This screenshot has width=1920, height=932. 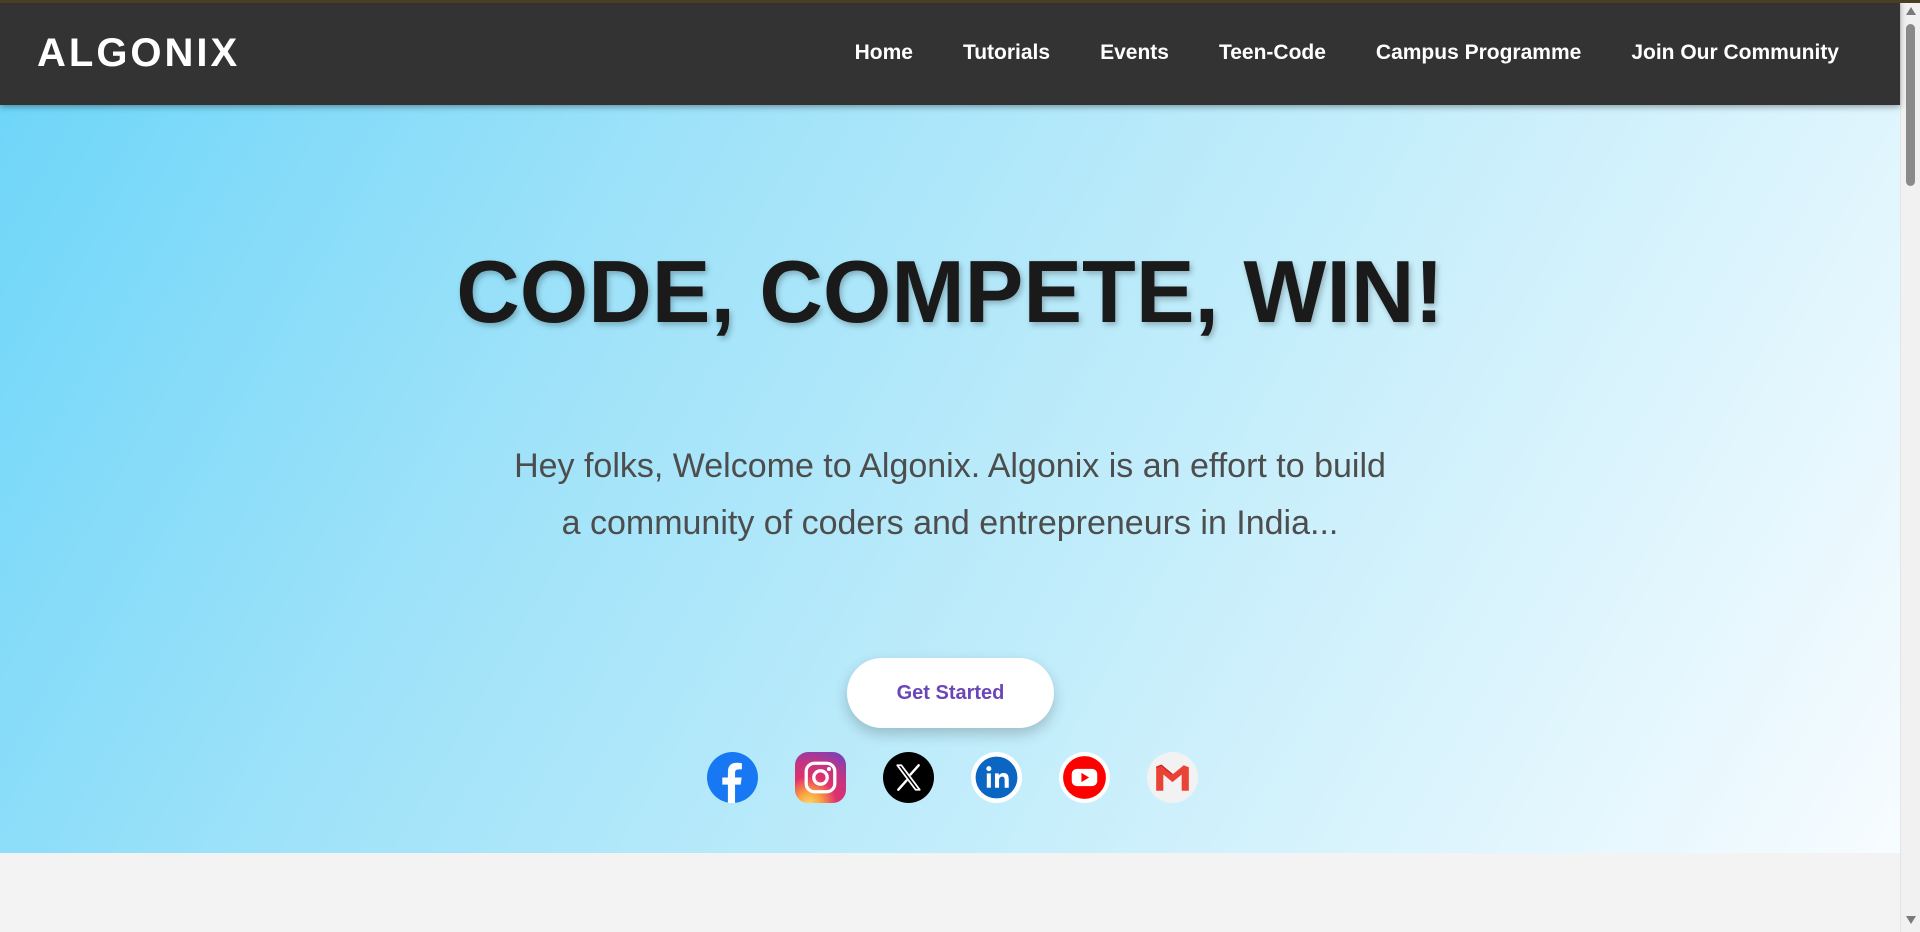 I want to click on hero-headline: CODE, COMPETE, WIN!, so click(x=950, y=291).